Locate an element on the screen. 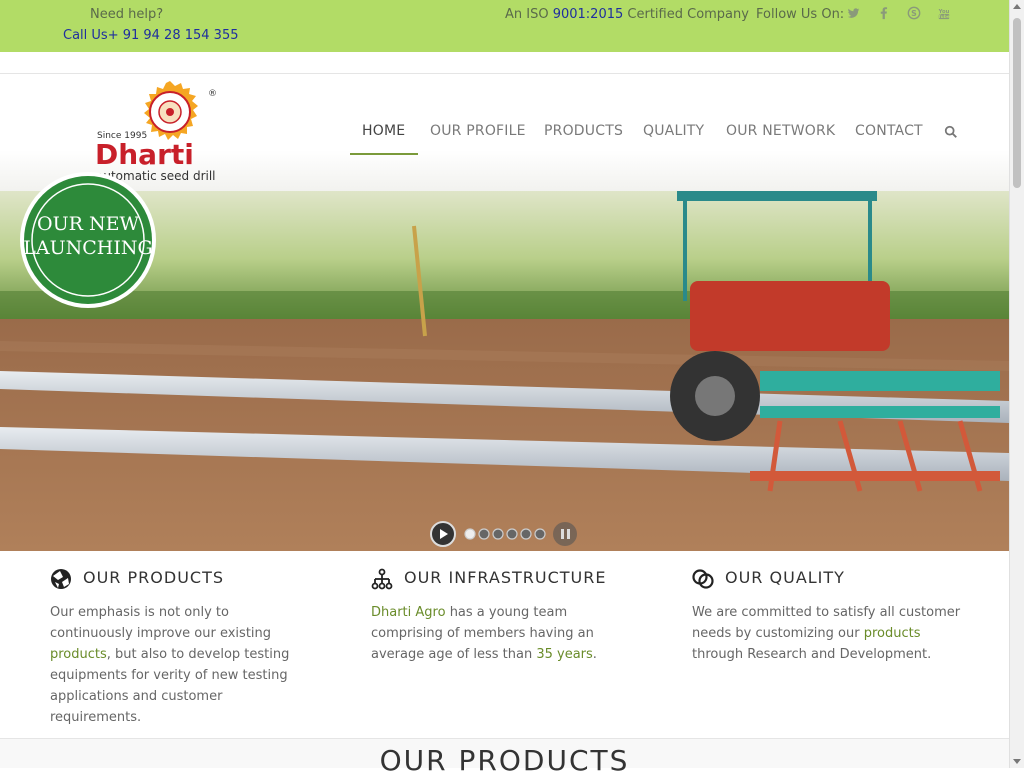 This screenshot has height=777, width=1024. iso-suffix: Certified Company is located at coordinates (686, 14).